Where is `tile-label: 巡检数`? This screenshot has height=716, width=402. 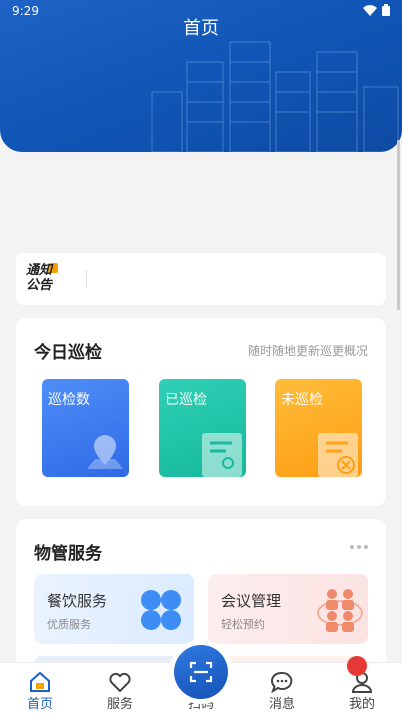 tile-label: 巡检数 is located at coordinates (69, 400).